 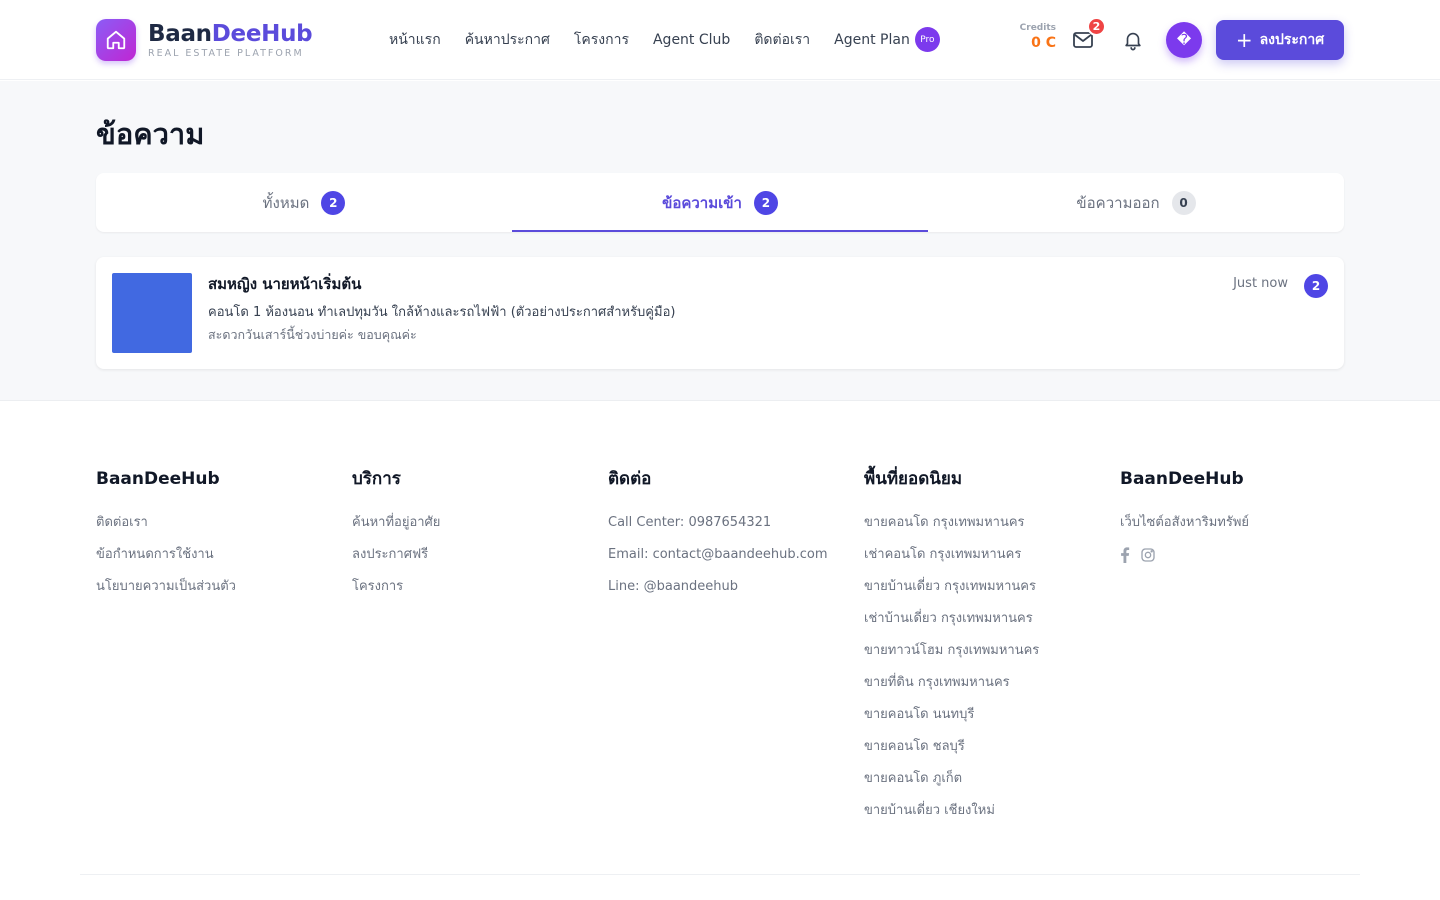 What do you see at coordinates (702, 202) in the screenshot?
I see `tab-label: ข้อความเข้า` at bounding box center [702, 202].